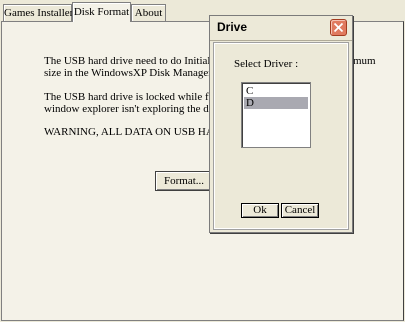  What do you see at coordinates (101, 12) in the screenshot?
I see `tab-disk-format: Disk Format` at bounding box center [101, 12].